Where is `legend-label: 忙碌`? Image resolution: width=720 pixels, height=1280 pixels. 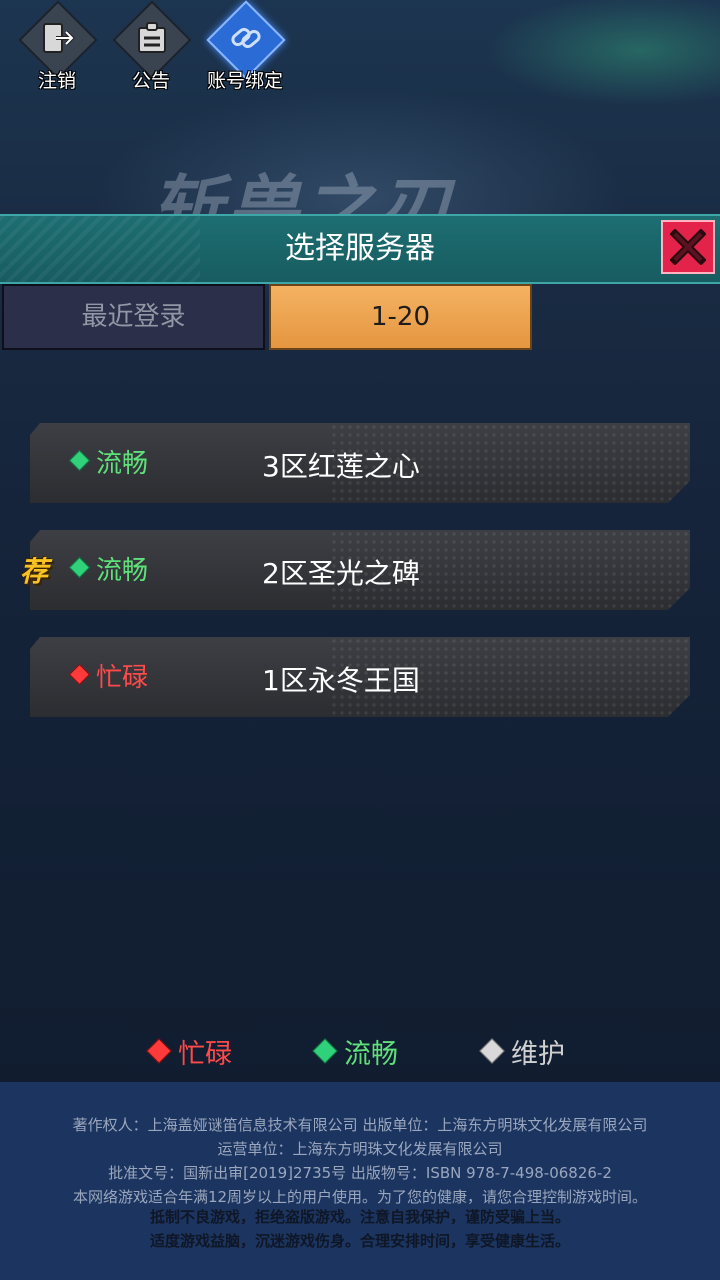 legend-label: 忙碌 is located at coordinates (205, 1054).